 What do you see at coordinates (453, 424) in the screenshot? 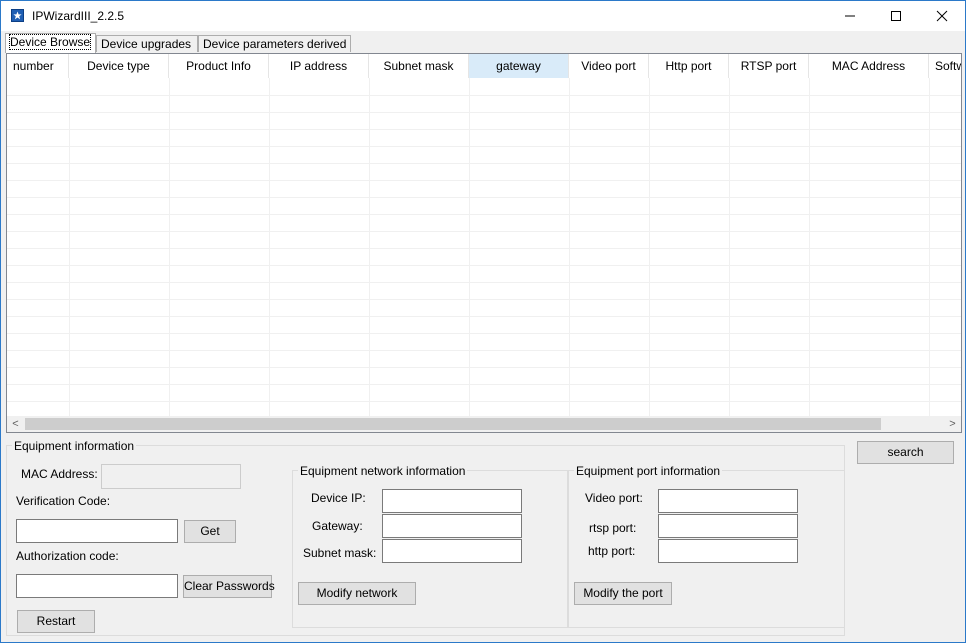
I see `scrollbar-thumb` at bounding box center [453, 424].